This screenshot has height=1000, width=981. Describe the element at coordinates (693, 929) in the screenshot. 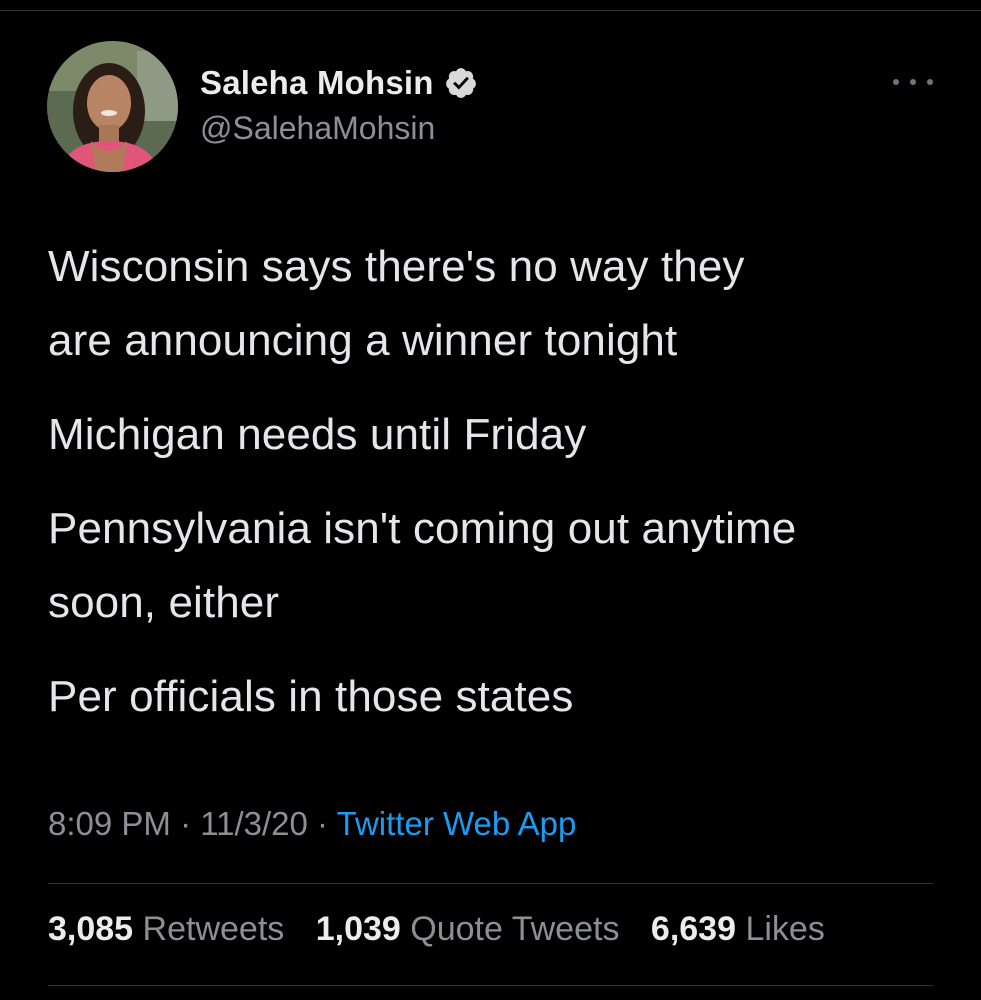

I see `likes-count: 6,639` at that location.